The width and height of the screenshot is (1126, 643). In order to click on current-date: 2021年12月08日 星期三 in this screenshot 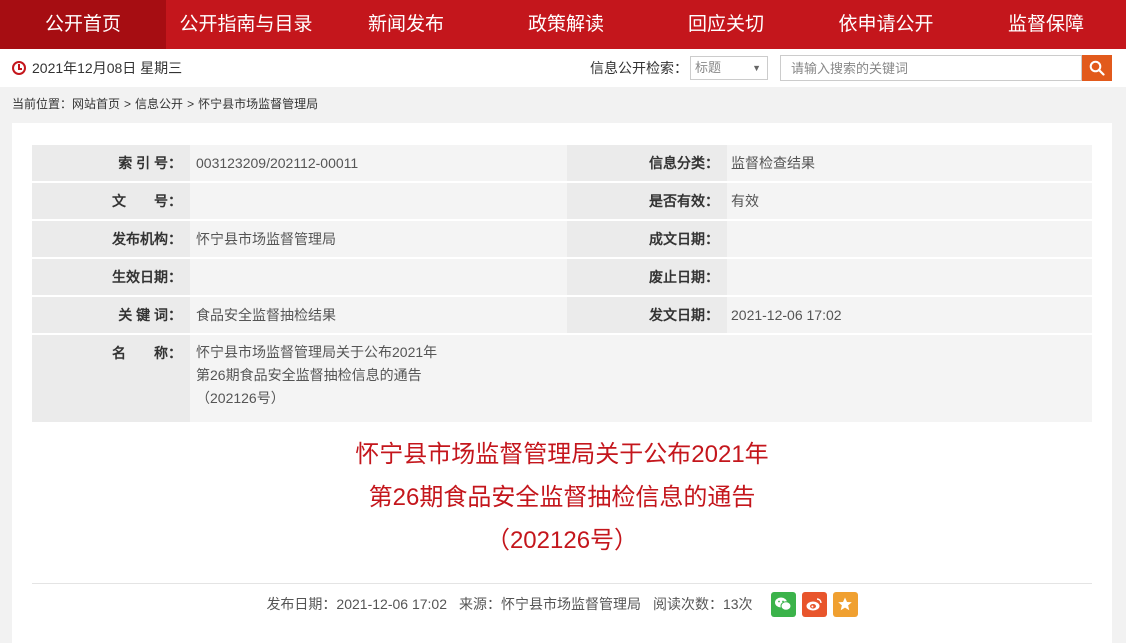, I will do `click(107, 68)`.